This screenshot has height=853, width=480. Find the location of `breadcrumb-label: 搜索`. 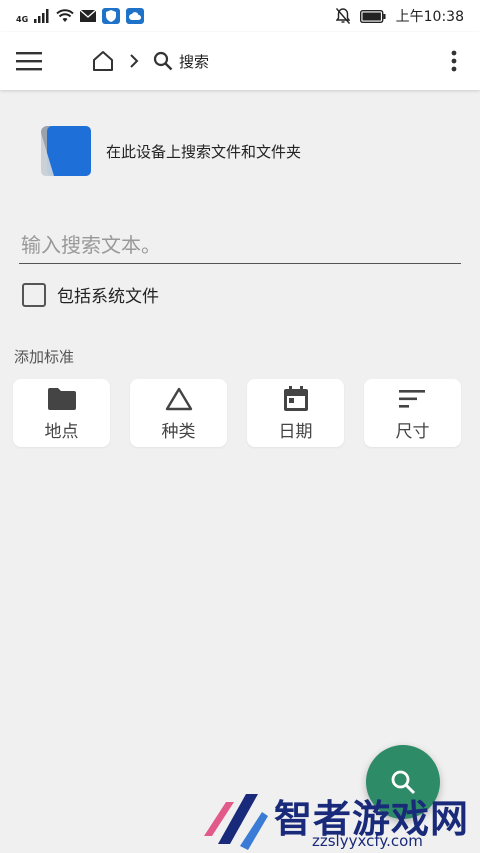

breadcrumb-label: 搜索 is located at coordinates (194, 61).